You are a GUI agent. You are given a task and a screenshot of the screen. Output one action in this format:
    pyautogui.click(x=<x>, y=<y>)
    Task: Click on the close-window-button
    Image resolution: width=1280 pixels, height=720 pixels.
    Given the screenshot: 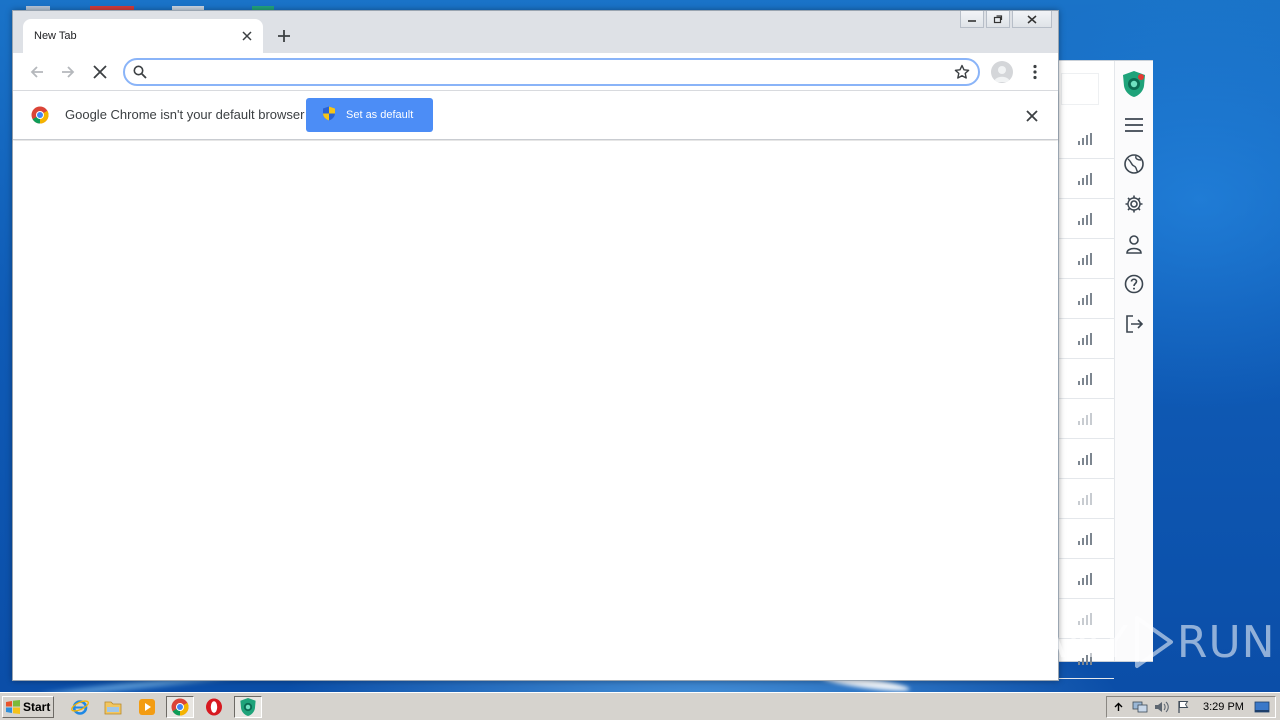 What is the action you would take?
    pyautogui.click(x=1032, y=19)
    